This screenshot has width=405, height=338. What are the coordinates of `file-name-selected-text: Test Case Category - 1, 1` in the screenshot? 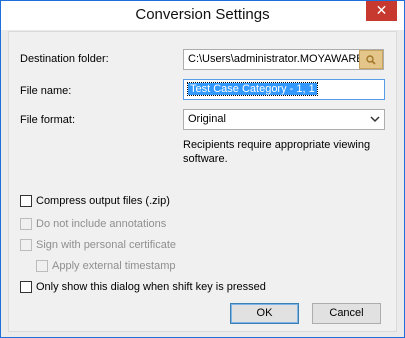 It's located at (252, 89).